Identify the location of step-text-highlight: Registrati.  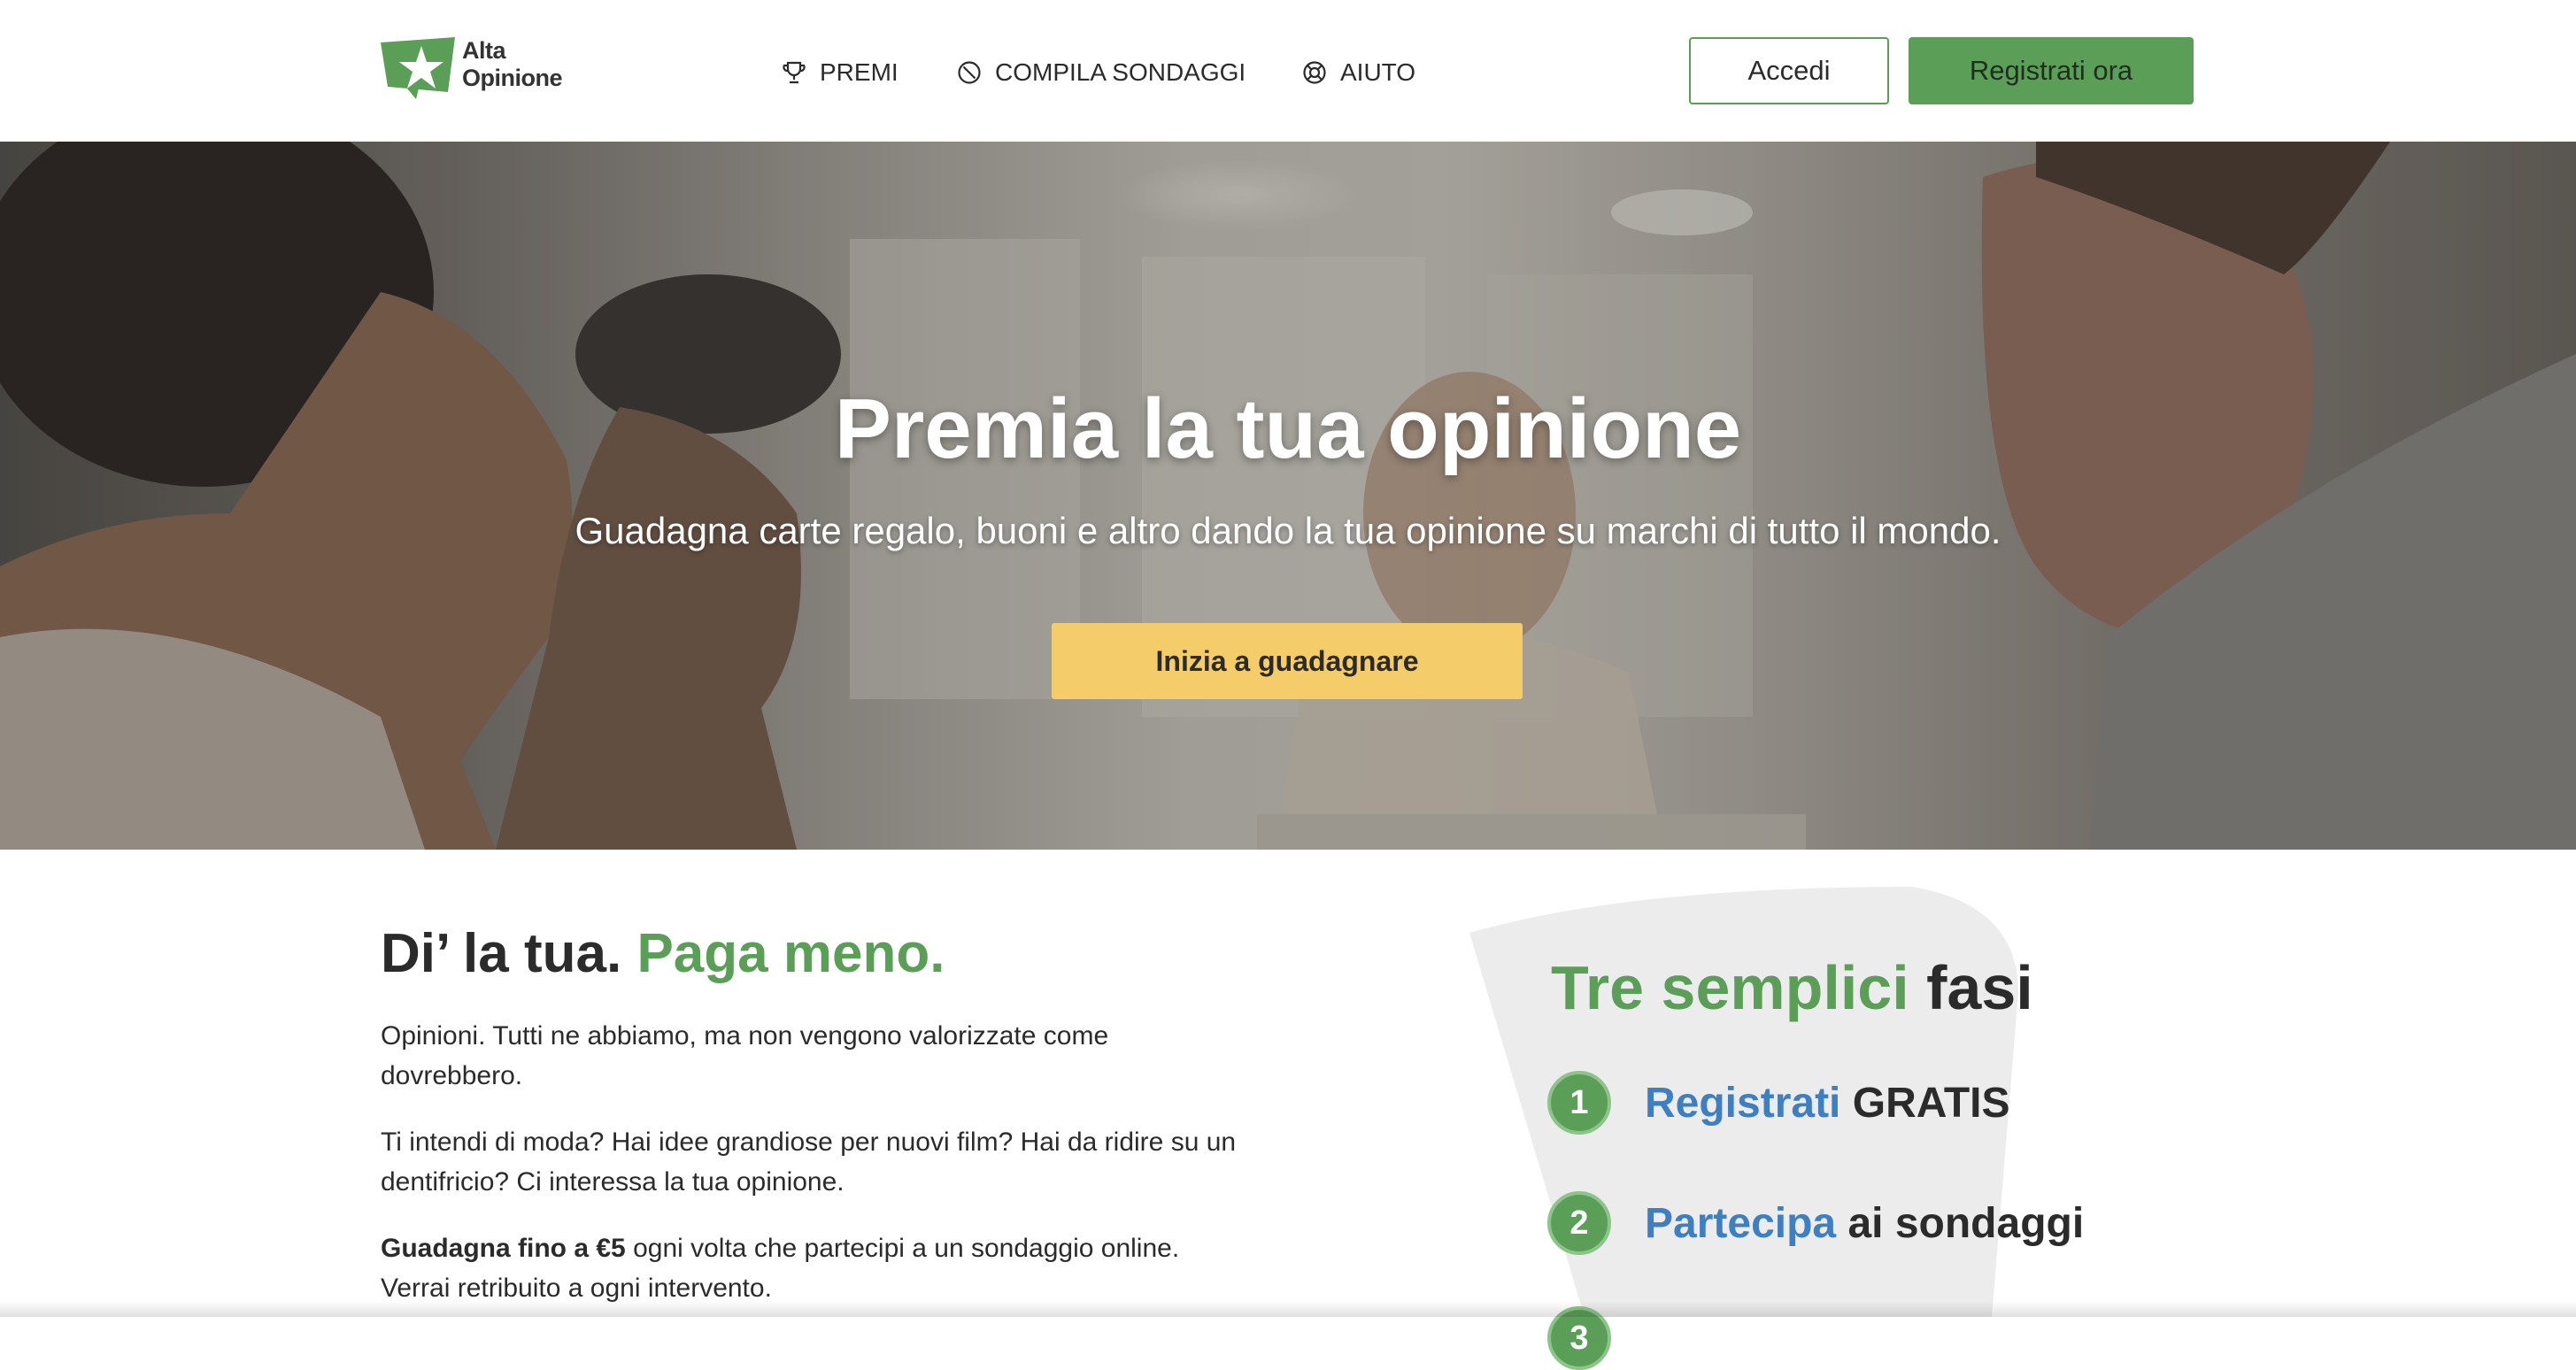
(1743, 1103).